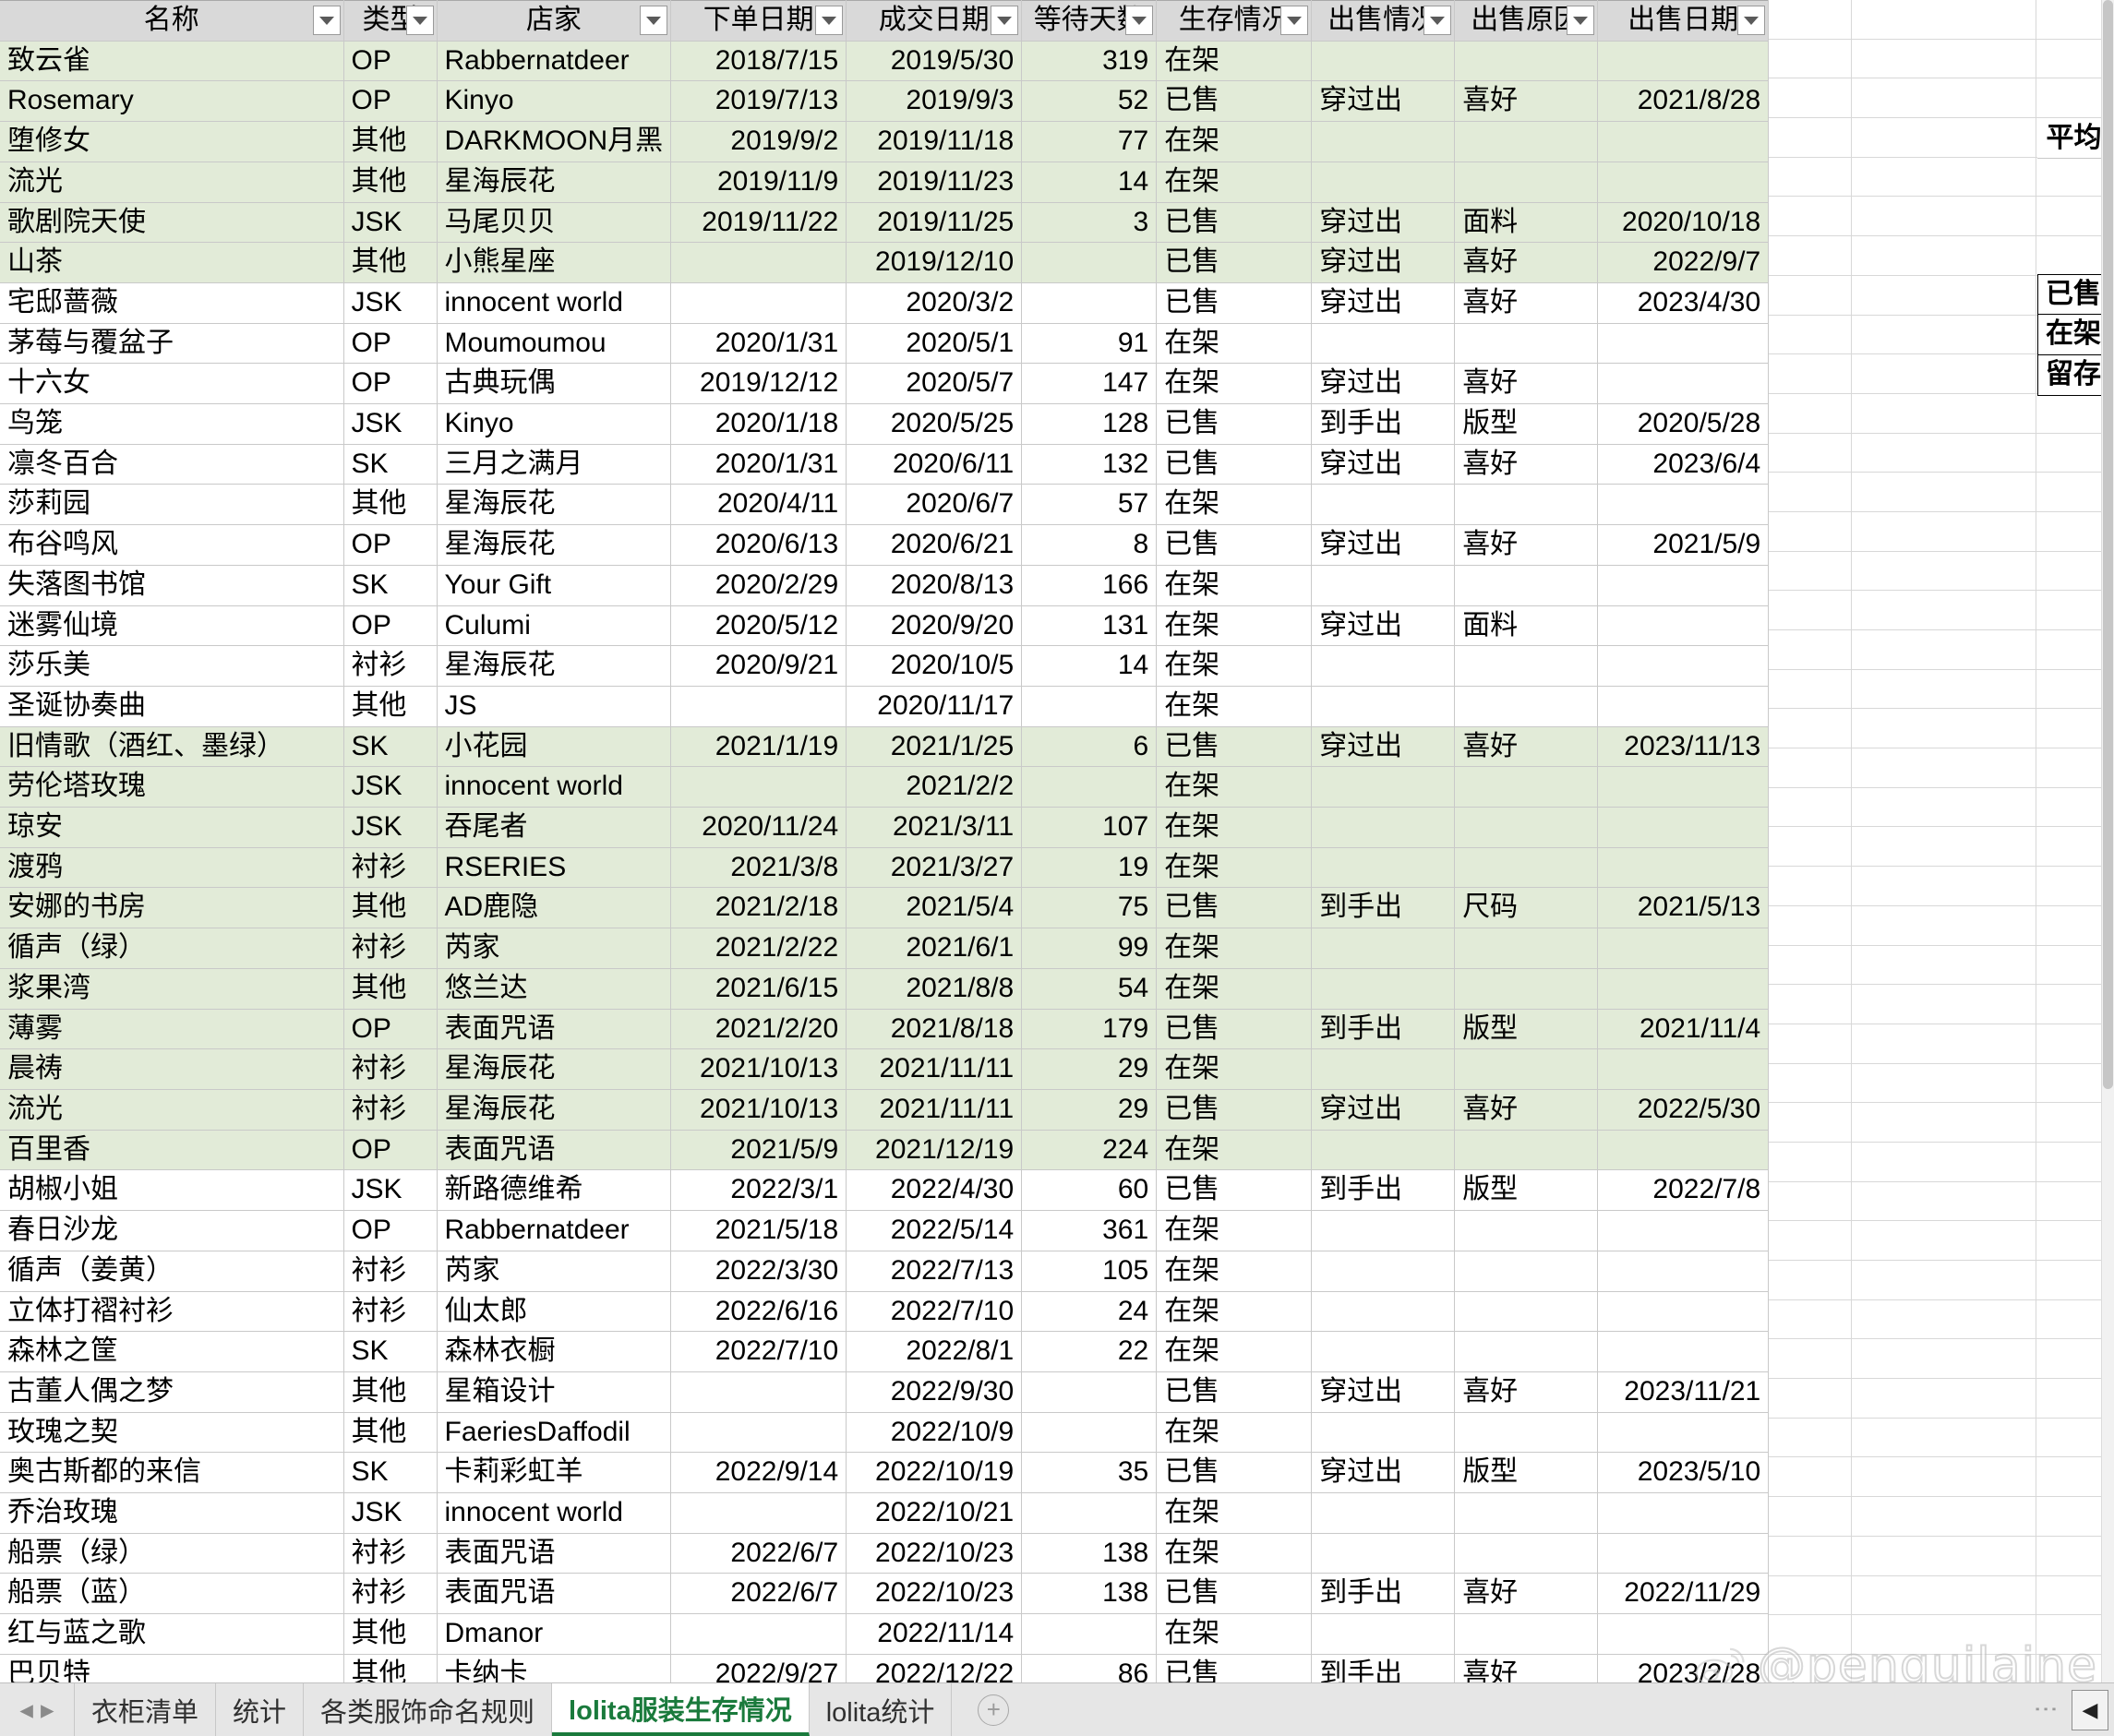  What do you see at coordinates (1526, 626) in the screenshot?
I see `cell-sell_reason: 面料` at bounding box center [1526, 626].